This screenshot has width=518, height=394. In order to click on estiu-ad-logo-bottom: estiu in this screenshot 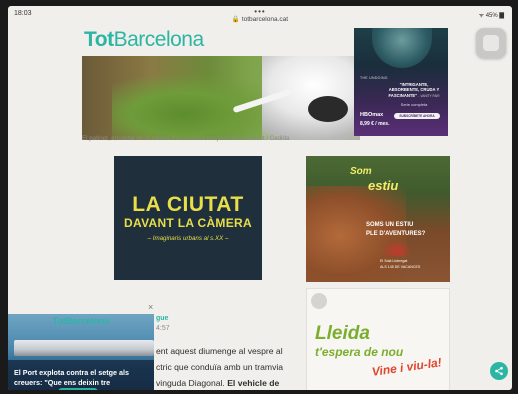, I will do `click(383, 185)`.